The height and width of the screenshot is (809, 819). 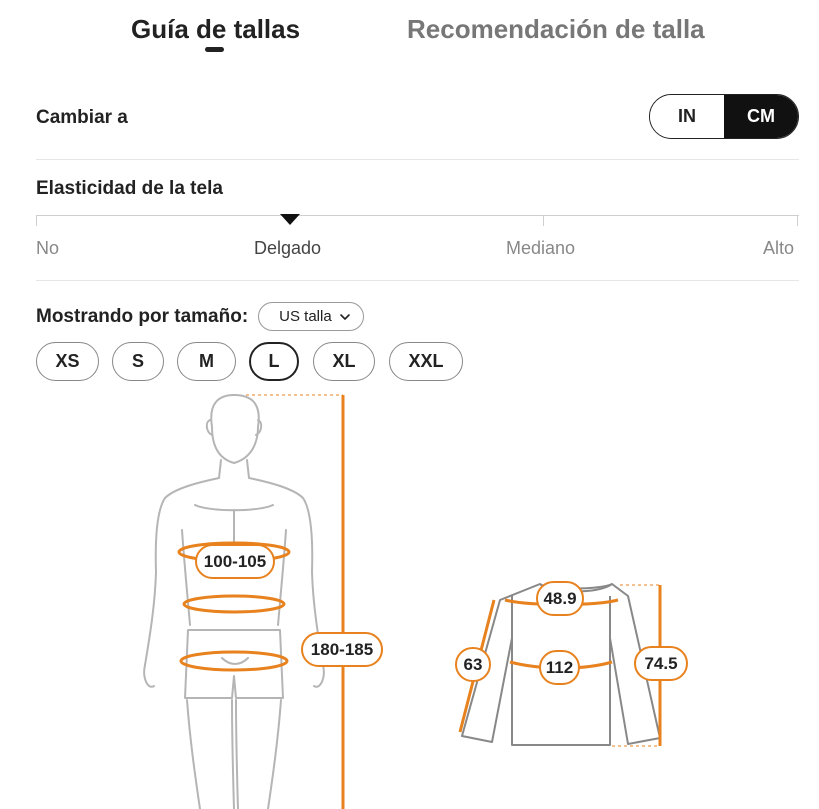 What do you see at coordinates (261, 601) in the screenshot?
I see `body-measure-lines-icon` at bounding box center [261, 601].